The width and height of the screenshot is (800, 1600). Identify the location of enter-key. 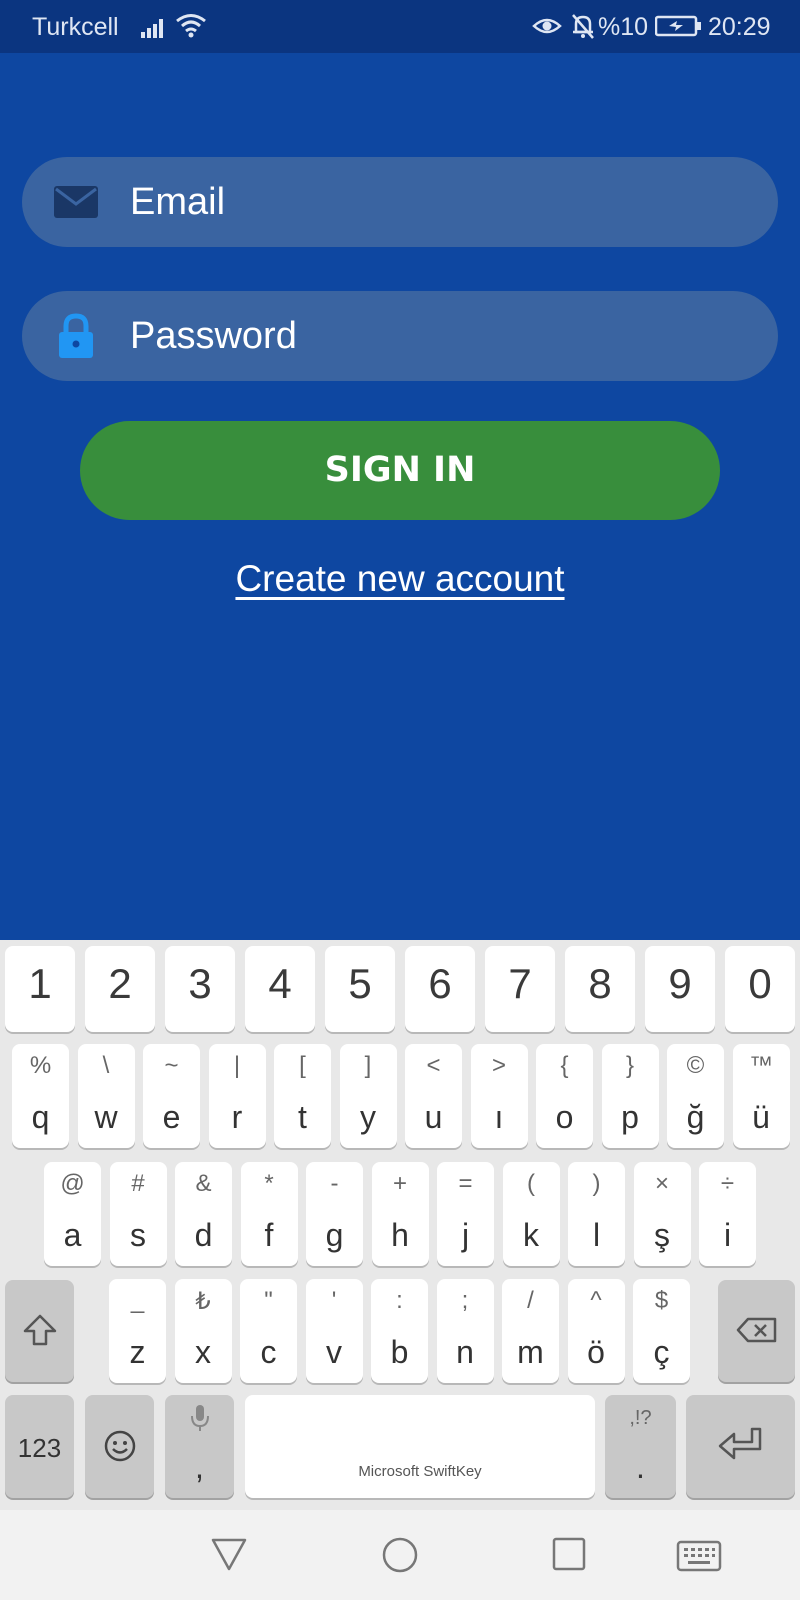
(740, 1446).